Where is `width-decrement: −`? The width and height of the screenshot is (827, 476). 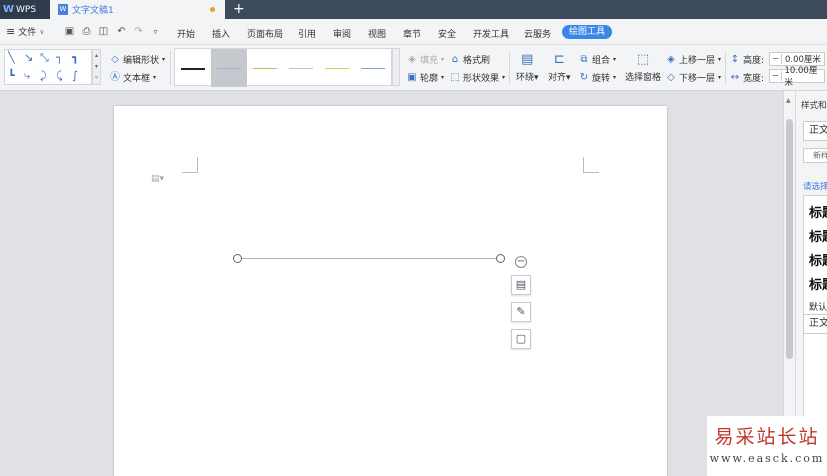
width-decrement: − is located at coordinates (776, 76).